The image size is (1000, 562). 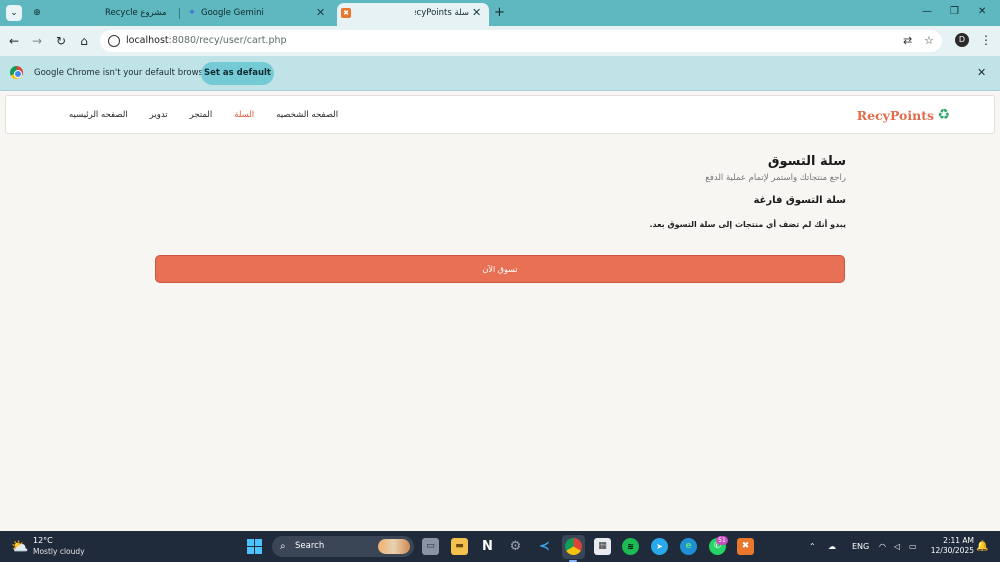 What do you see at coordinates (346, 13) in the screenshot?
I see `xampp-icon: ✖` at bounding box center [346, 13].